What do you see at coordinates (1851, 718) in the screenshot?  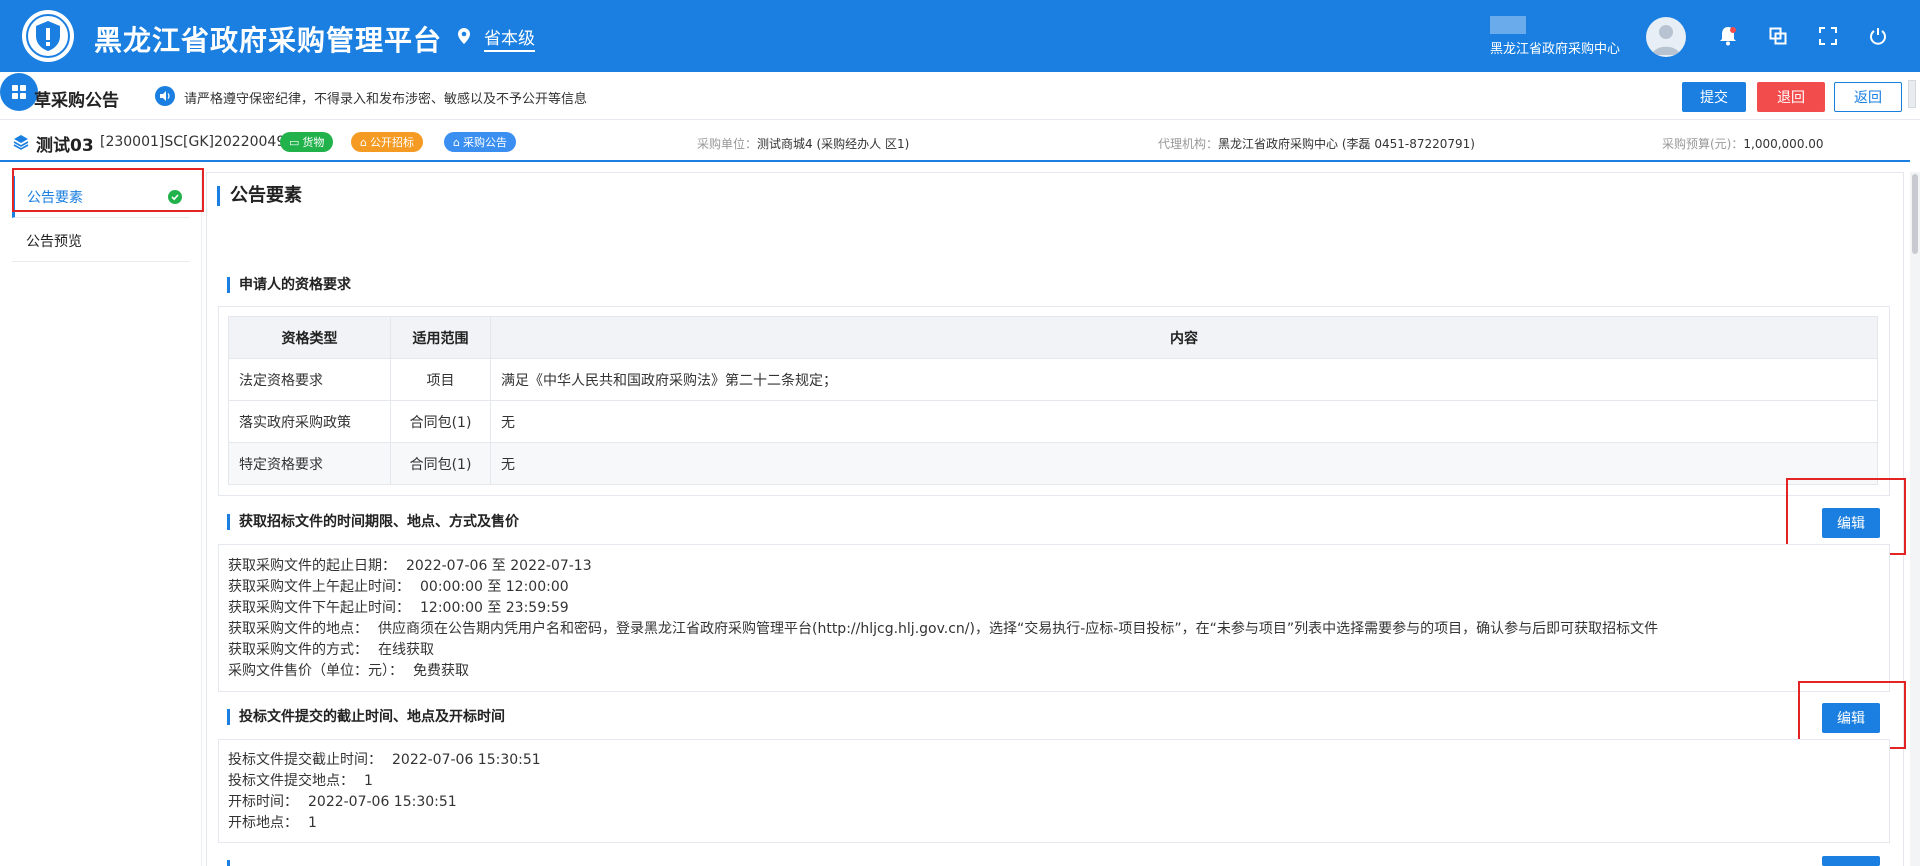 I see `edit-submission-button: 编辑` at bounding box center [1851, 718].